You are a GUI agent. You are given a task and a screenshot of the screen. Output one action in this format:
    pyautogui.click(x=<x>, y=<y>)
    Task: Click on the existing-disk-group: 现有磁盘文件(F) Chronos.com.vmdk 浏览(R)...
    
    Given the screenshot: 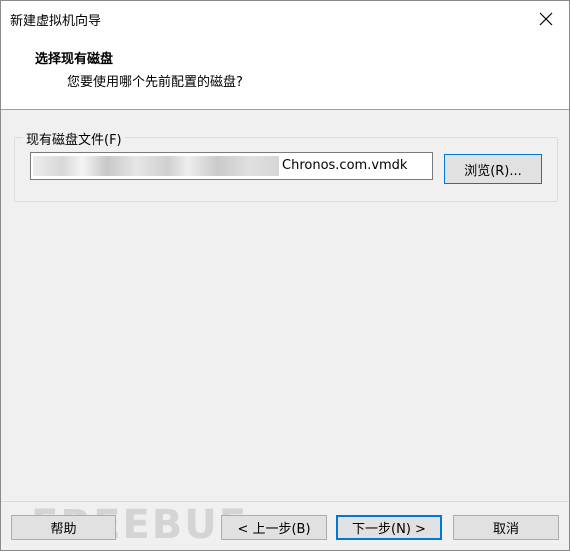 What is the action you would take?
    pyautogui.click(x=286, y=165)
    